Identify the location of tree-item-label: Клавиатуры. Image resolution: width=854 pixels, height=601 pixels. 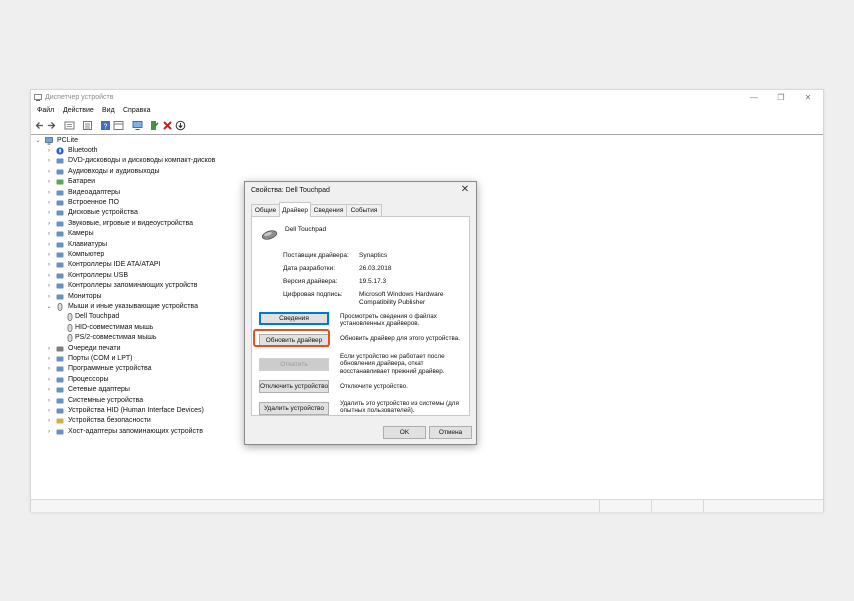
(88, 244).